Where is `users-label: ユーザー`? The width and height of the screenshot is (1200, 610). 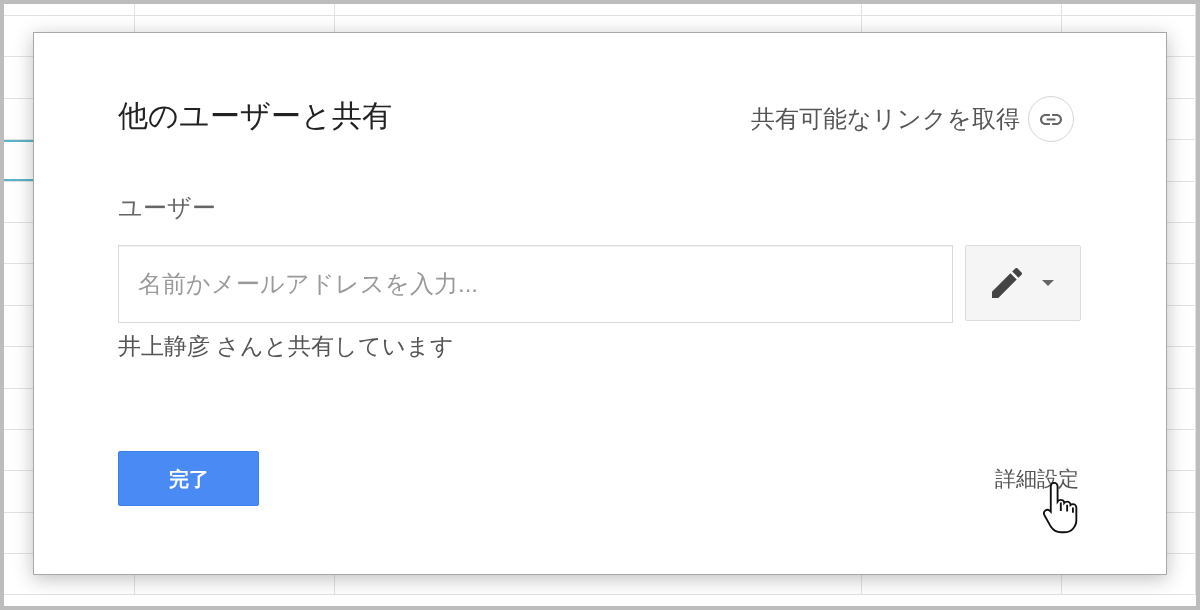 users-label: ユーザー is located at coordinates (167, 208).